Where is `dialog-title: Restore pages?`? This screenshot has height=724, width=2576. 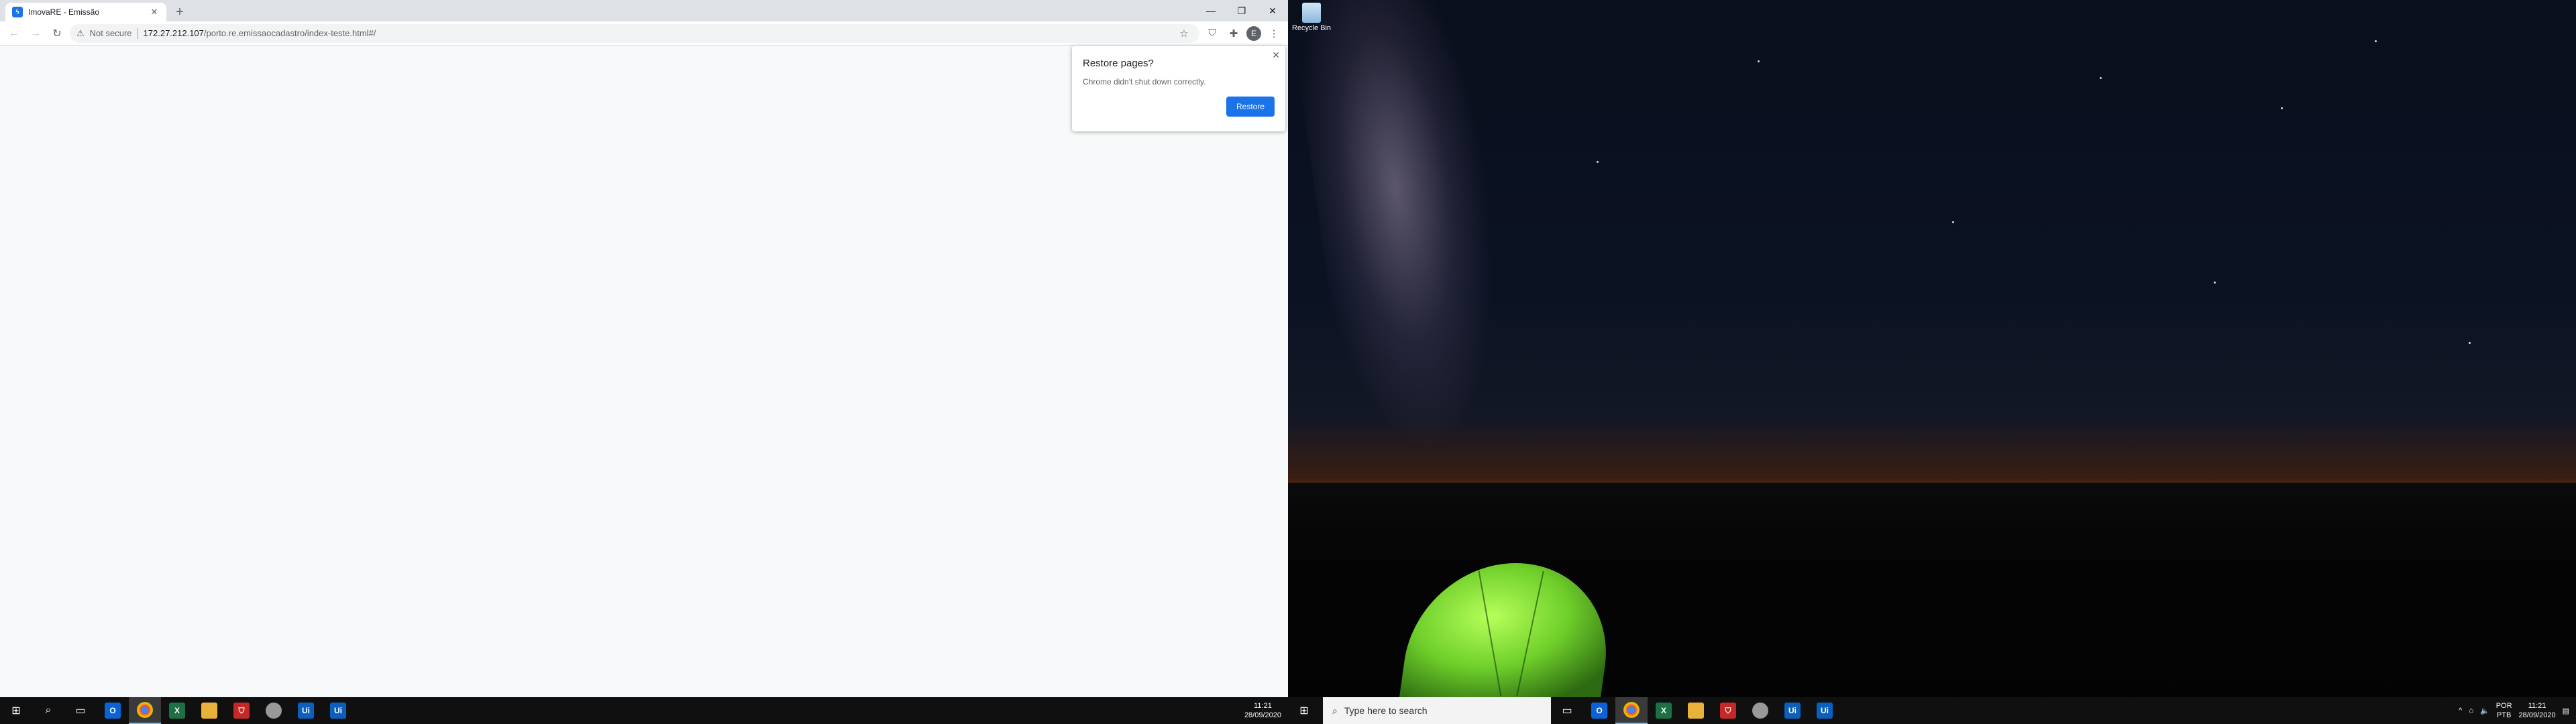 dialog-title: Restore pages? is located at coordinates (1118, 63).